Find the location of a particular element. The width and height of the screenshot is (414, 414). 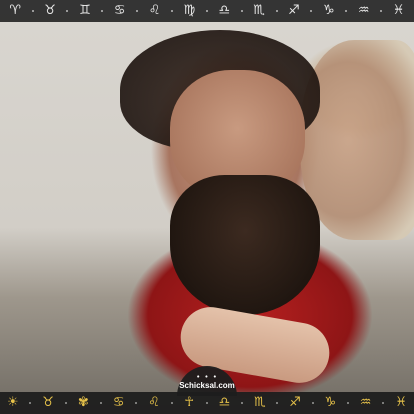

aries-icon: ♈ is located at coordinates (15, 11).